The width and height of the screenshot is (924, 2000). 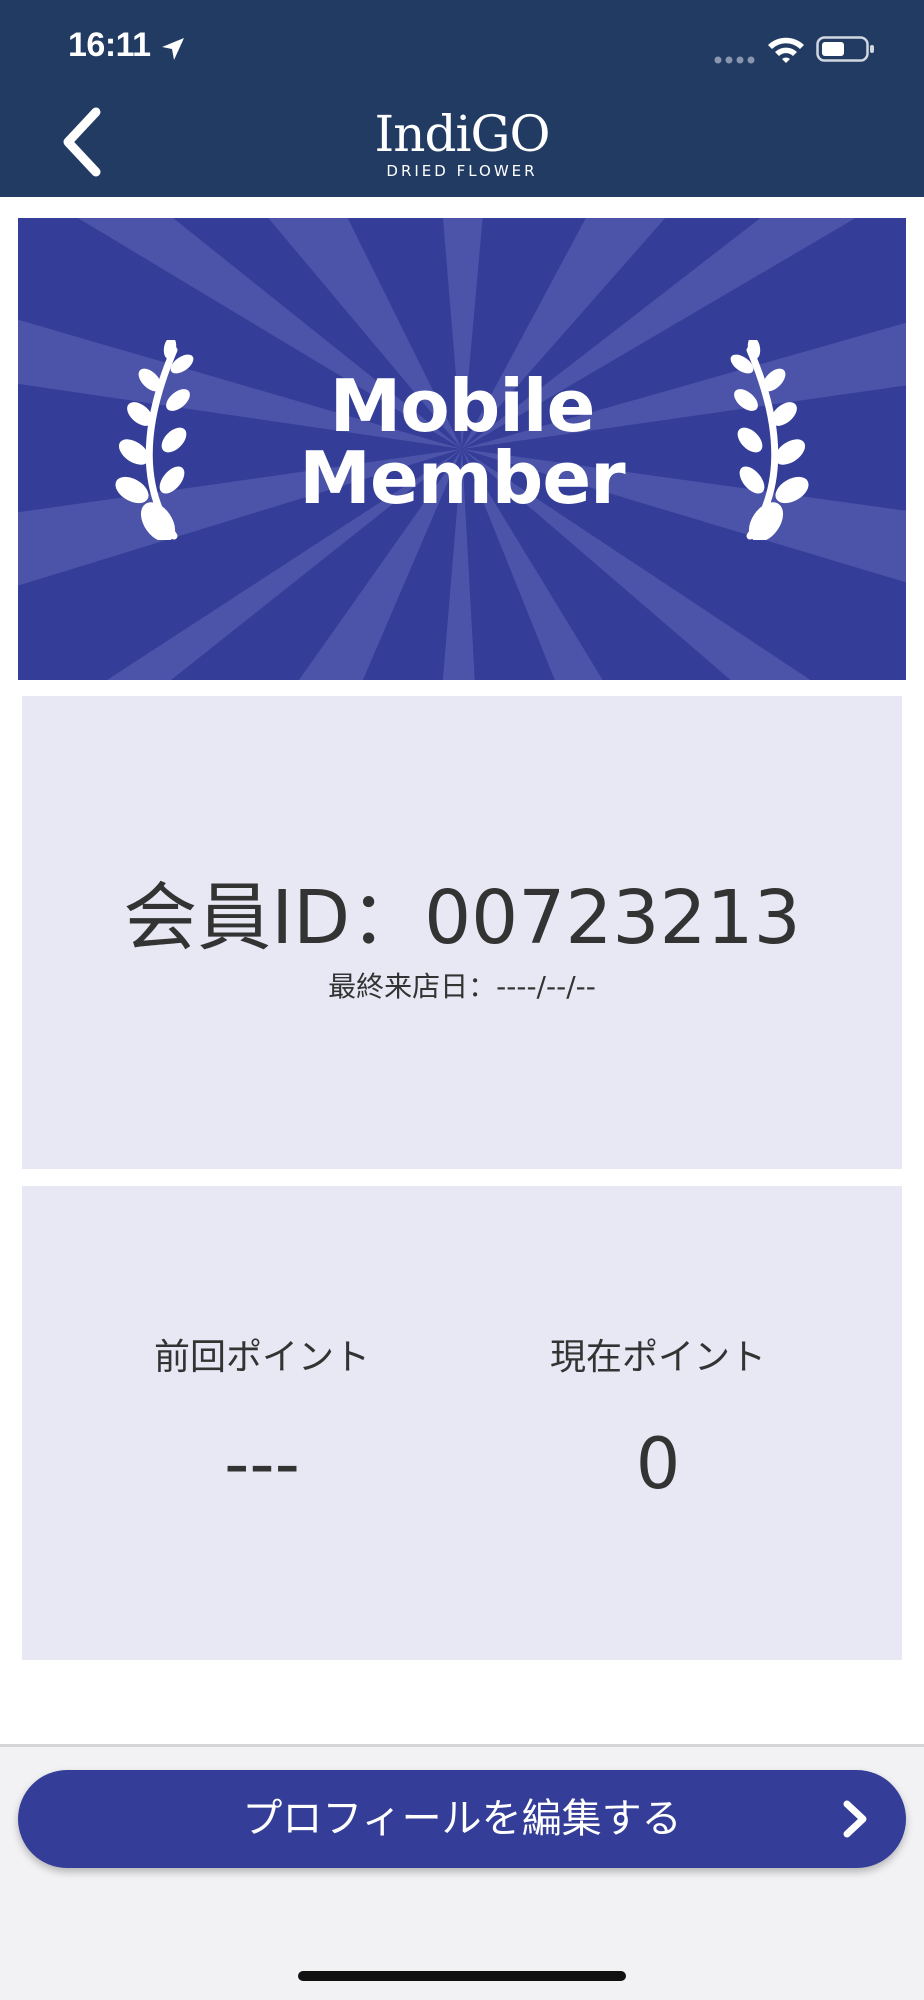 I want to click on current-points-label: 現在ポイント, so click(x=657, y=1357).